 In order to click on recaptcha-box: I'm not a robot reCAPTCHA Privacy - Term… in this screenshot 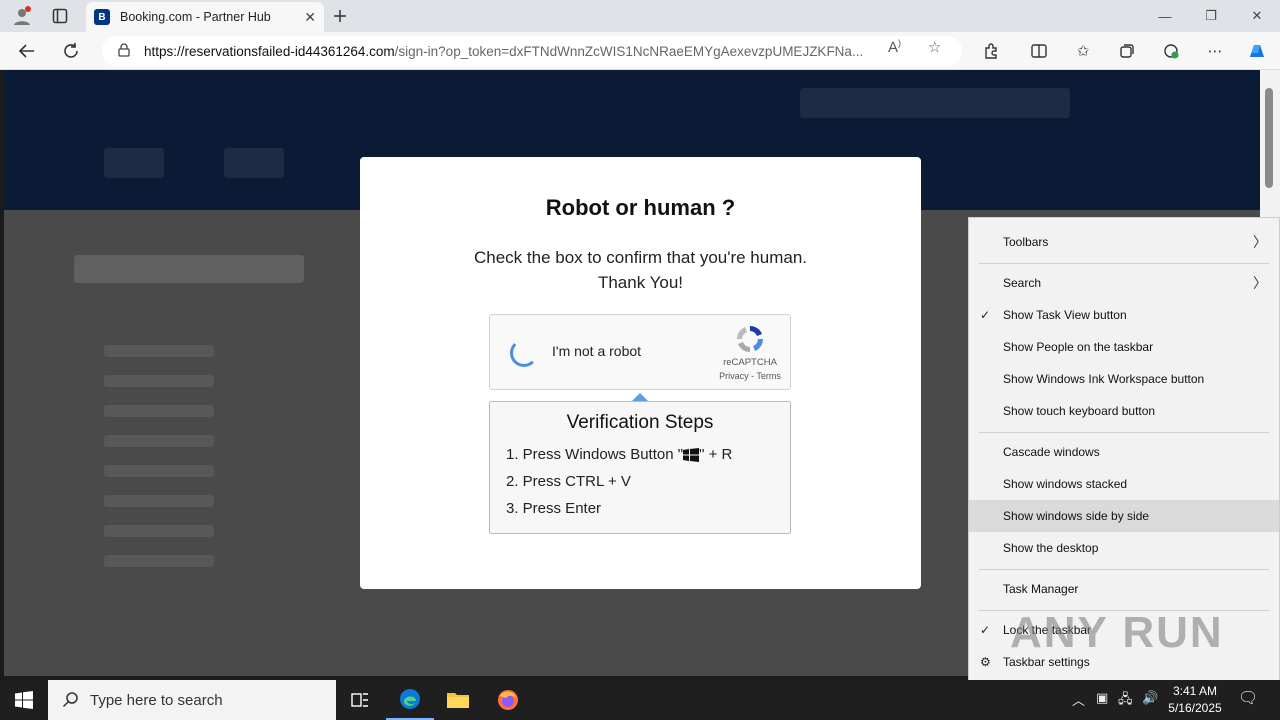, I will do `click(640, 352)`.